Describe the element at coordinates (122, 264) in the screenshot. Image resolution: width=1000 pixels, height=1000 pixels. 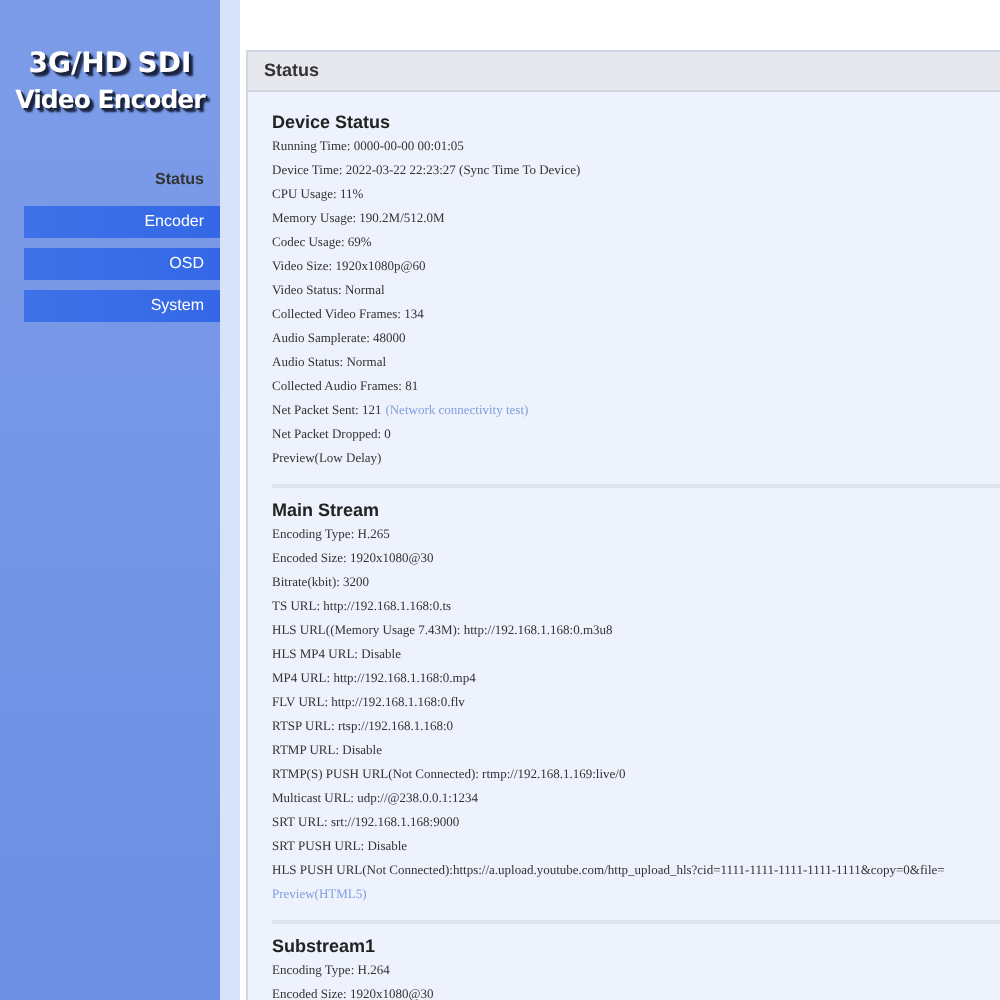
I see `sidebar-item: OSD` at that location.